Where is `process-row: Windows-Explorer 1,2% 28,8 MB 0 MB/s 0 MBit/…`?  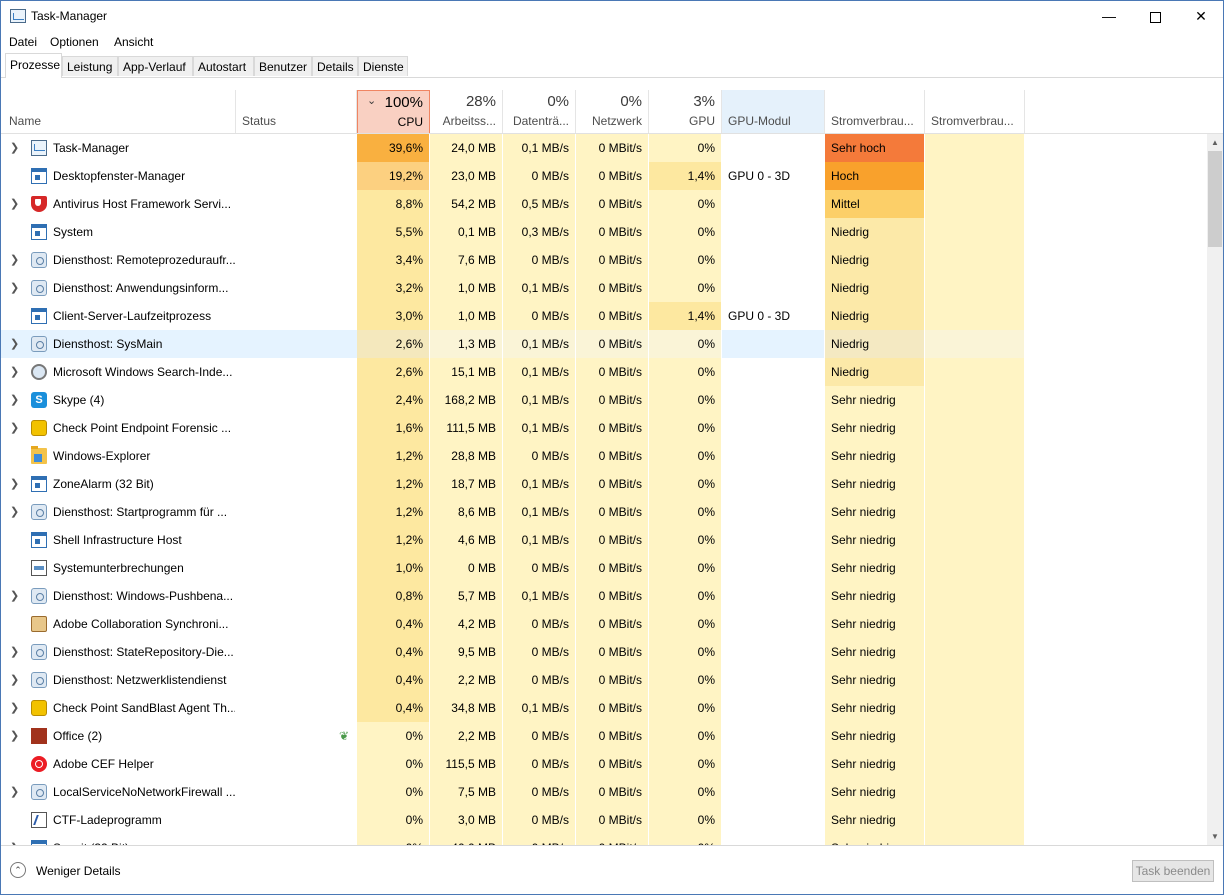
process-row: Windows-Explorer 1,2% 28,8 MB 0 MB/s 0 MBit/… is located at coordinates (604, 456).